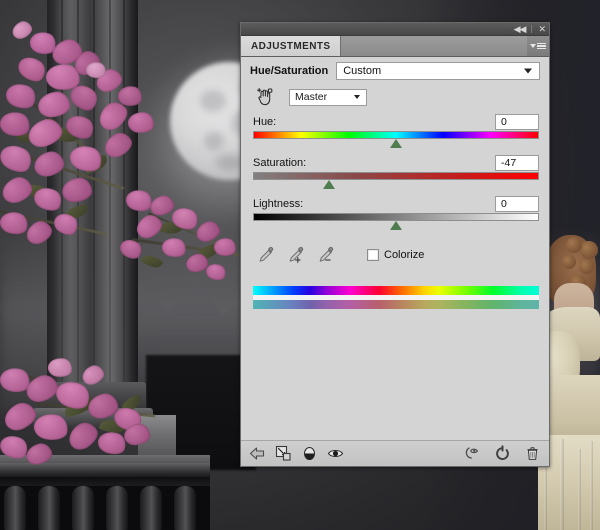  I want to click on hue-slider-thumb, so click(396, 143).